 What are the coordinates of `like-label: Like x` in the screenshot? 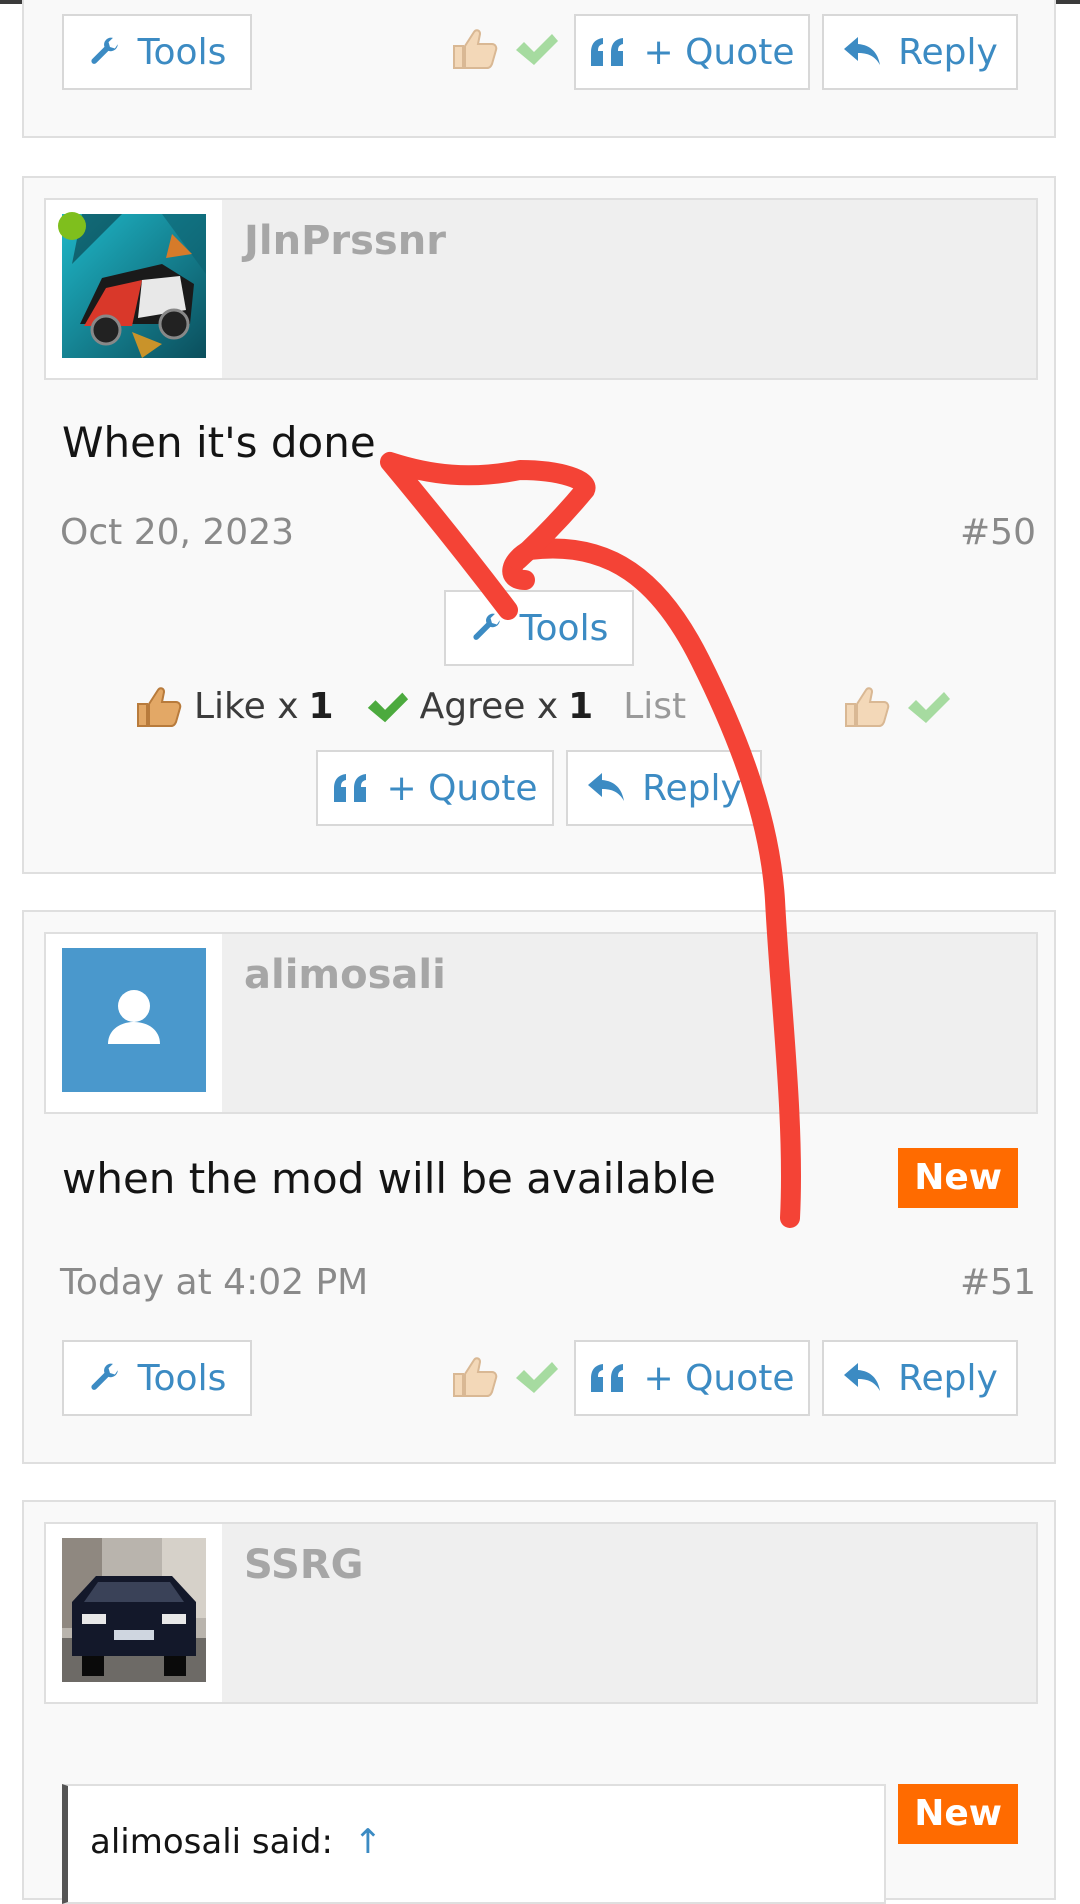 It's located at (246, 706).